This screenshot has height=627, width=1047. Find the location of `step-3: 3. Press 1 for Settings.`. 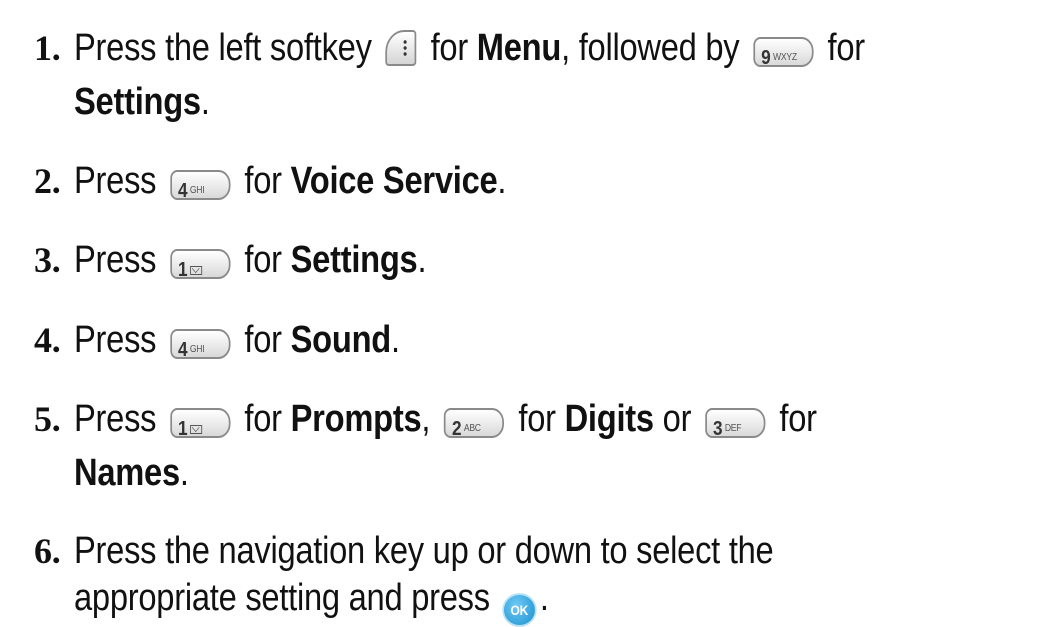

step-3: 3. Press 1 for Settings. is located at coordinates (536, 260).